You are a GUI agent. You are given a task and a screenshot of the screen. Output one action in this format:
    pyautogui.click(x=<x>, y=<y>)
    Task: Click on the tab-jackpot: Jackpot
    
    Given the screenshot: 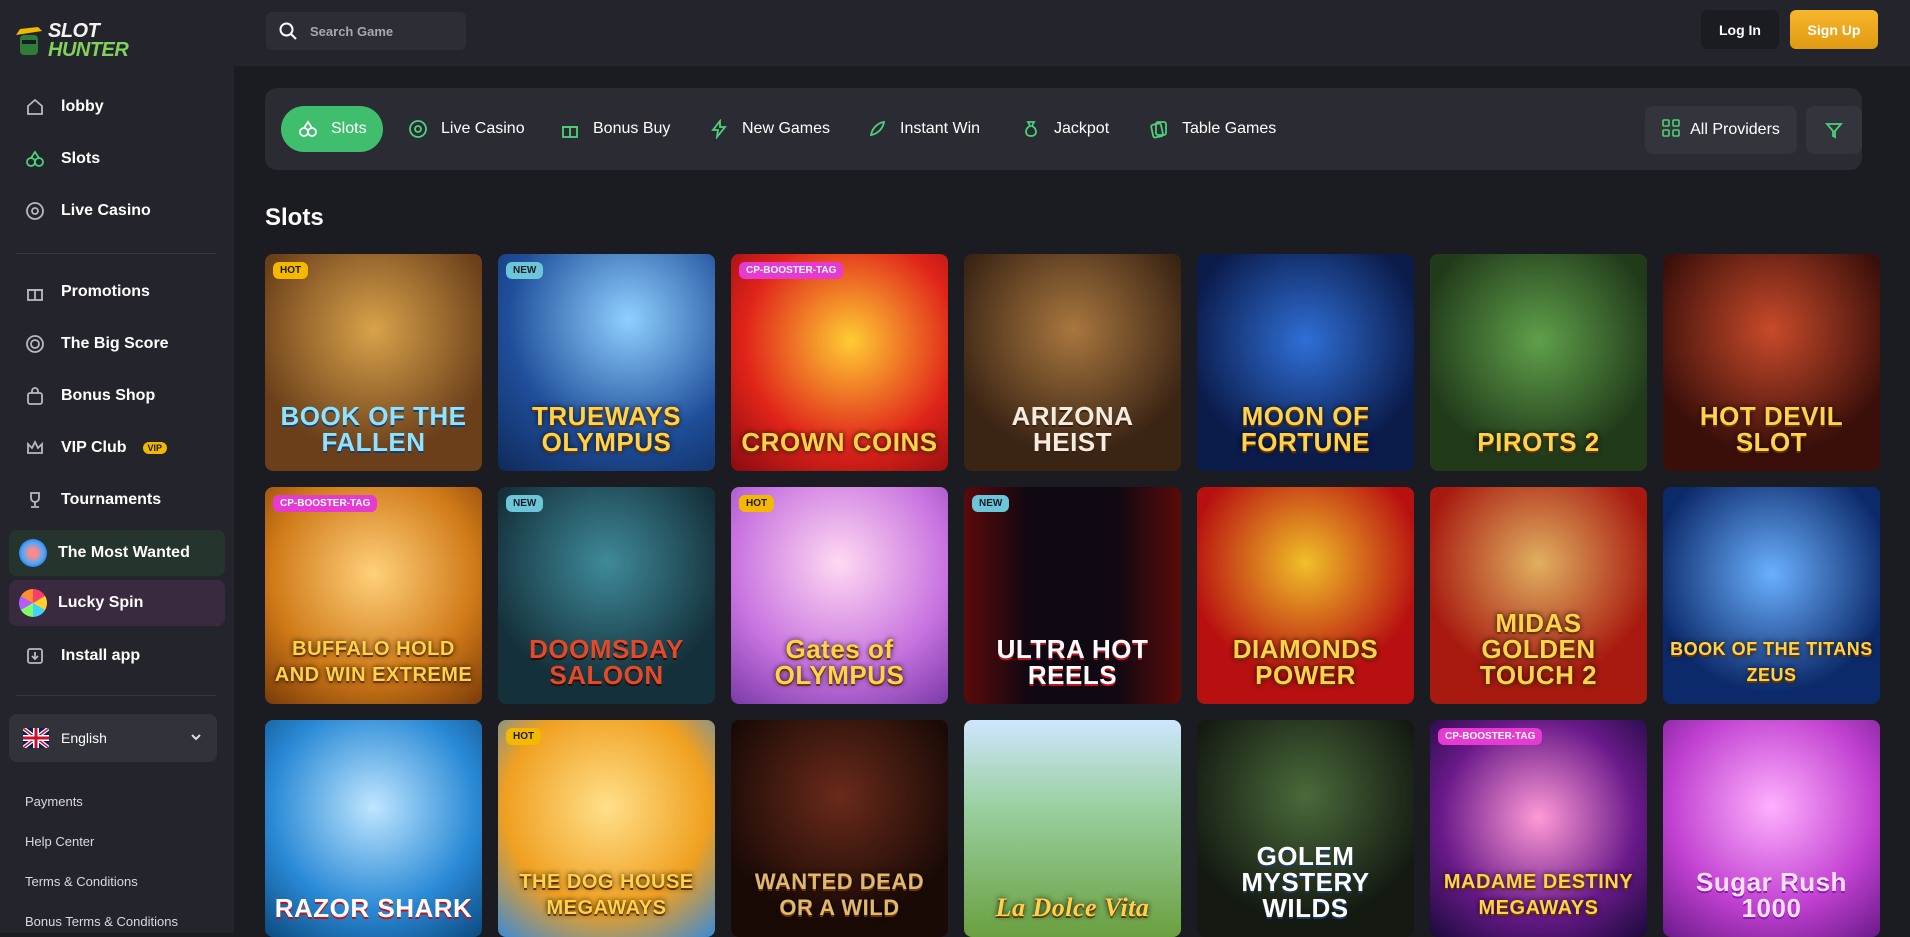 What is the action you would take?
    pyautogui.click(x=1064, y=129)
    